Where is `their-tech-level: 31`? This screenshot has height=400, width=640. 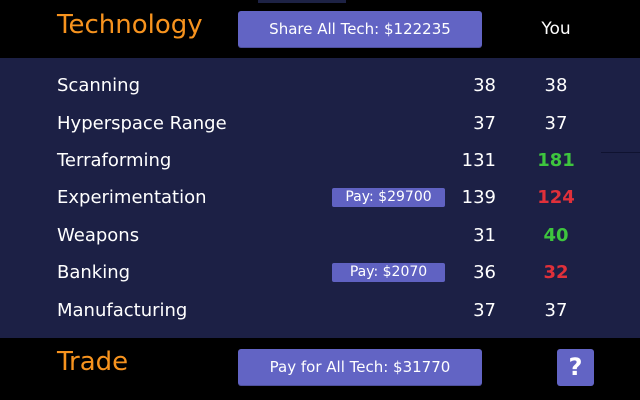 their-tech-level: 31 is located at coordinates (484, 235).